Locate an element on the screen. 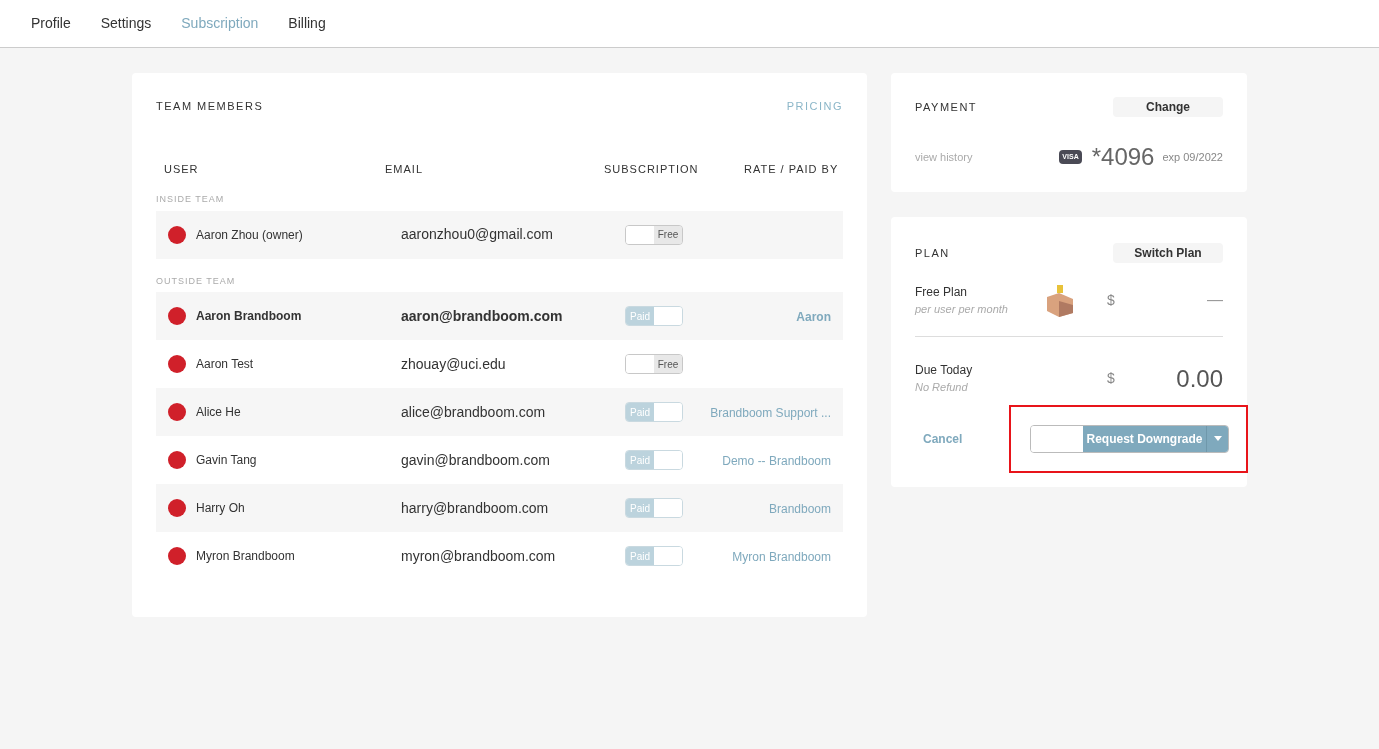 This screenshot has width=1379, height=749. group-label: OUTSIDE TEAM is located at coordinates (196, 281).